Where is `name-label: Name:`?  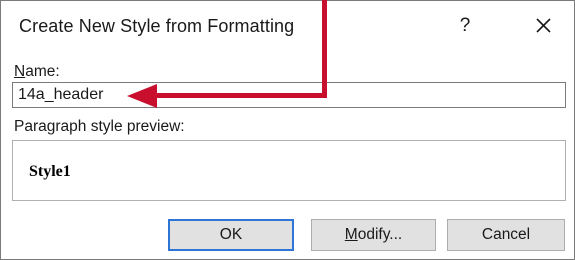
name-label: Name: is located at coordinates (37, 72).